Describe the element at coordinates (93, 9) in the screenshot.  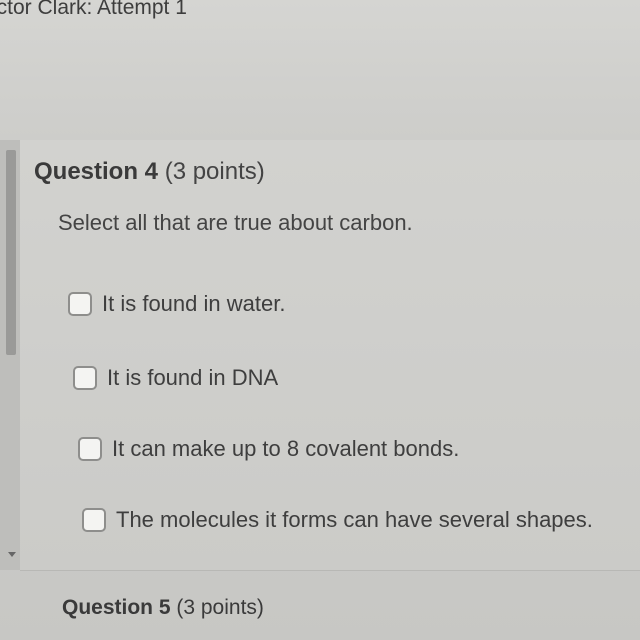
I see `attempt-title: ictor Clark: Attempt 1` at that location.